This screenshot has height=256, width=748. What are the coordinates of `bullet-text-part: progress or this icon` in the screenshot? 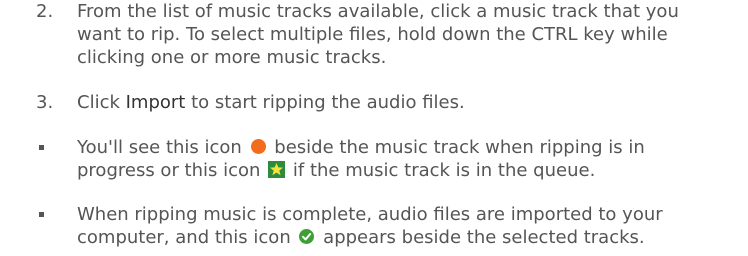 It's located at (172, 170).